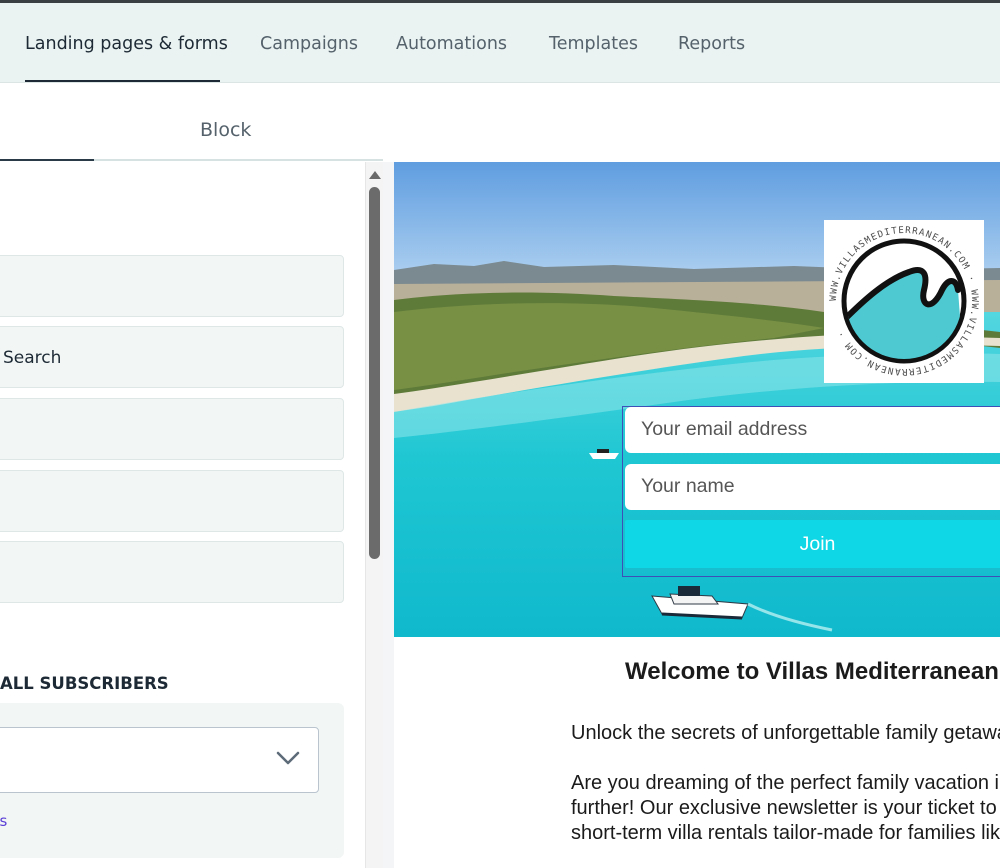  I want to click on subscriber-group-card: gs, so click(172, 780).